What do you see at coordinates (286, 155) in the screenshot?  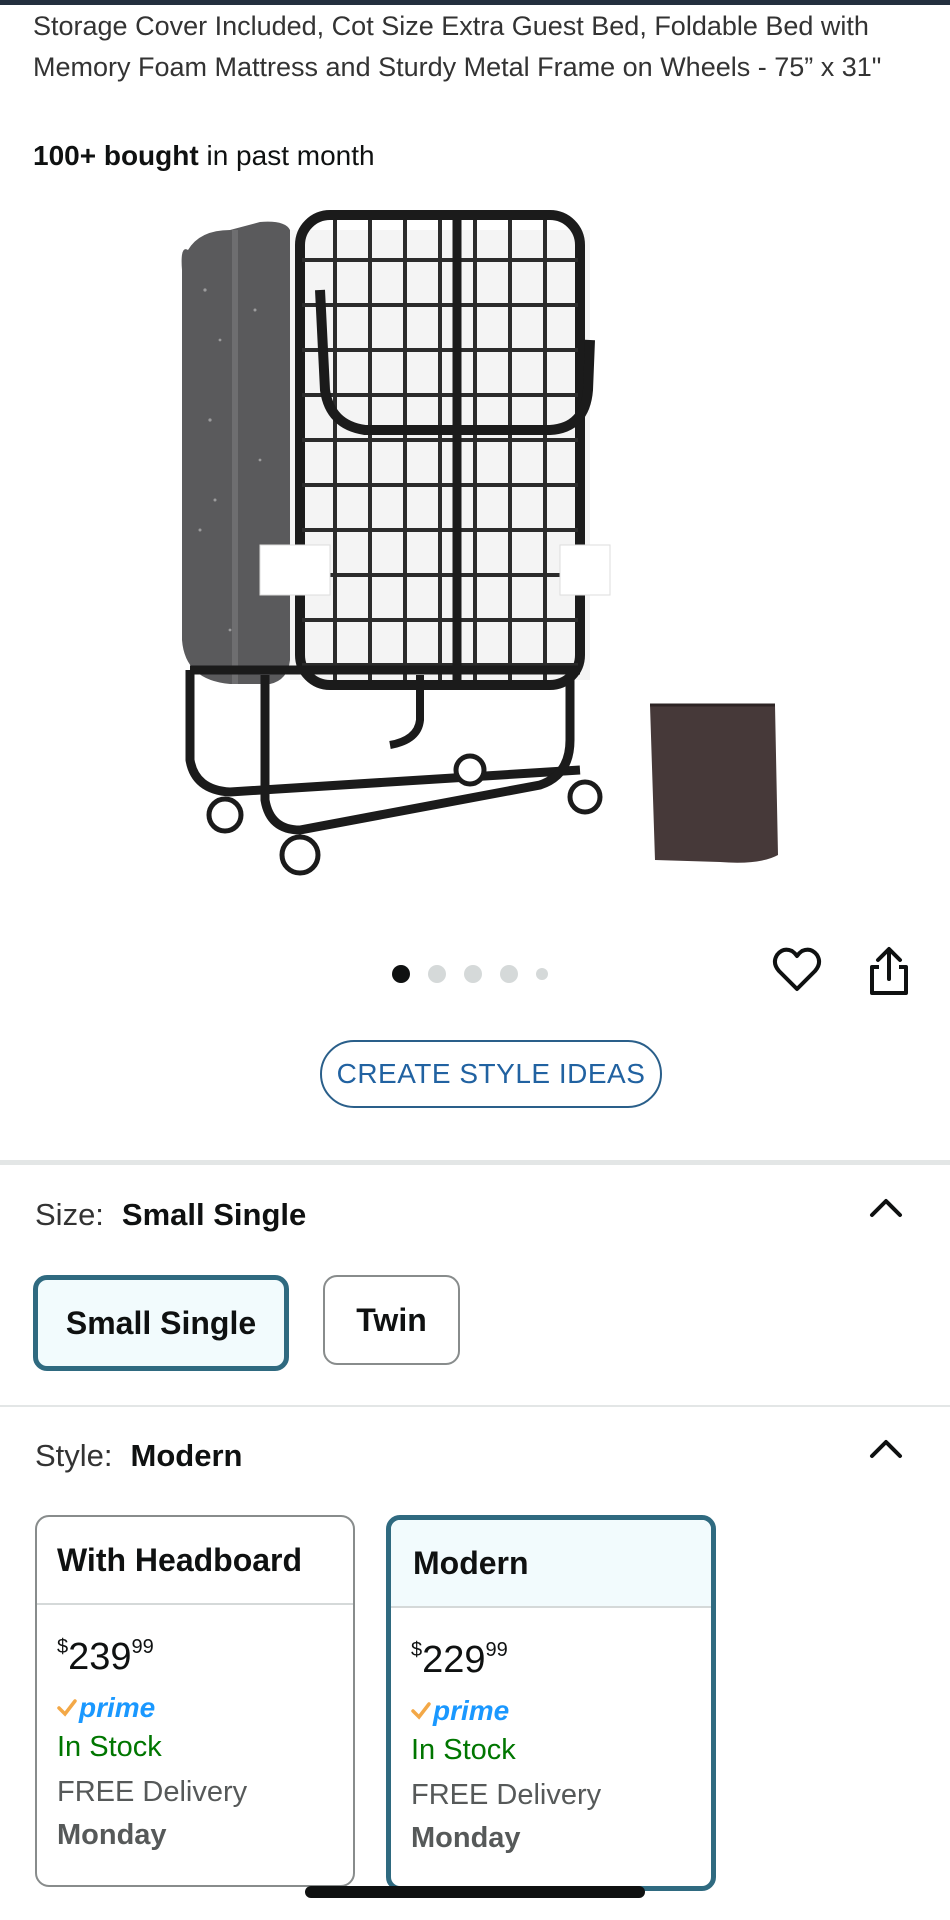 I see `purchase-count-rest: in past month` at bounding box center [286, 155].